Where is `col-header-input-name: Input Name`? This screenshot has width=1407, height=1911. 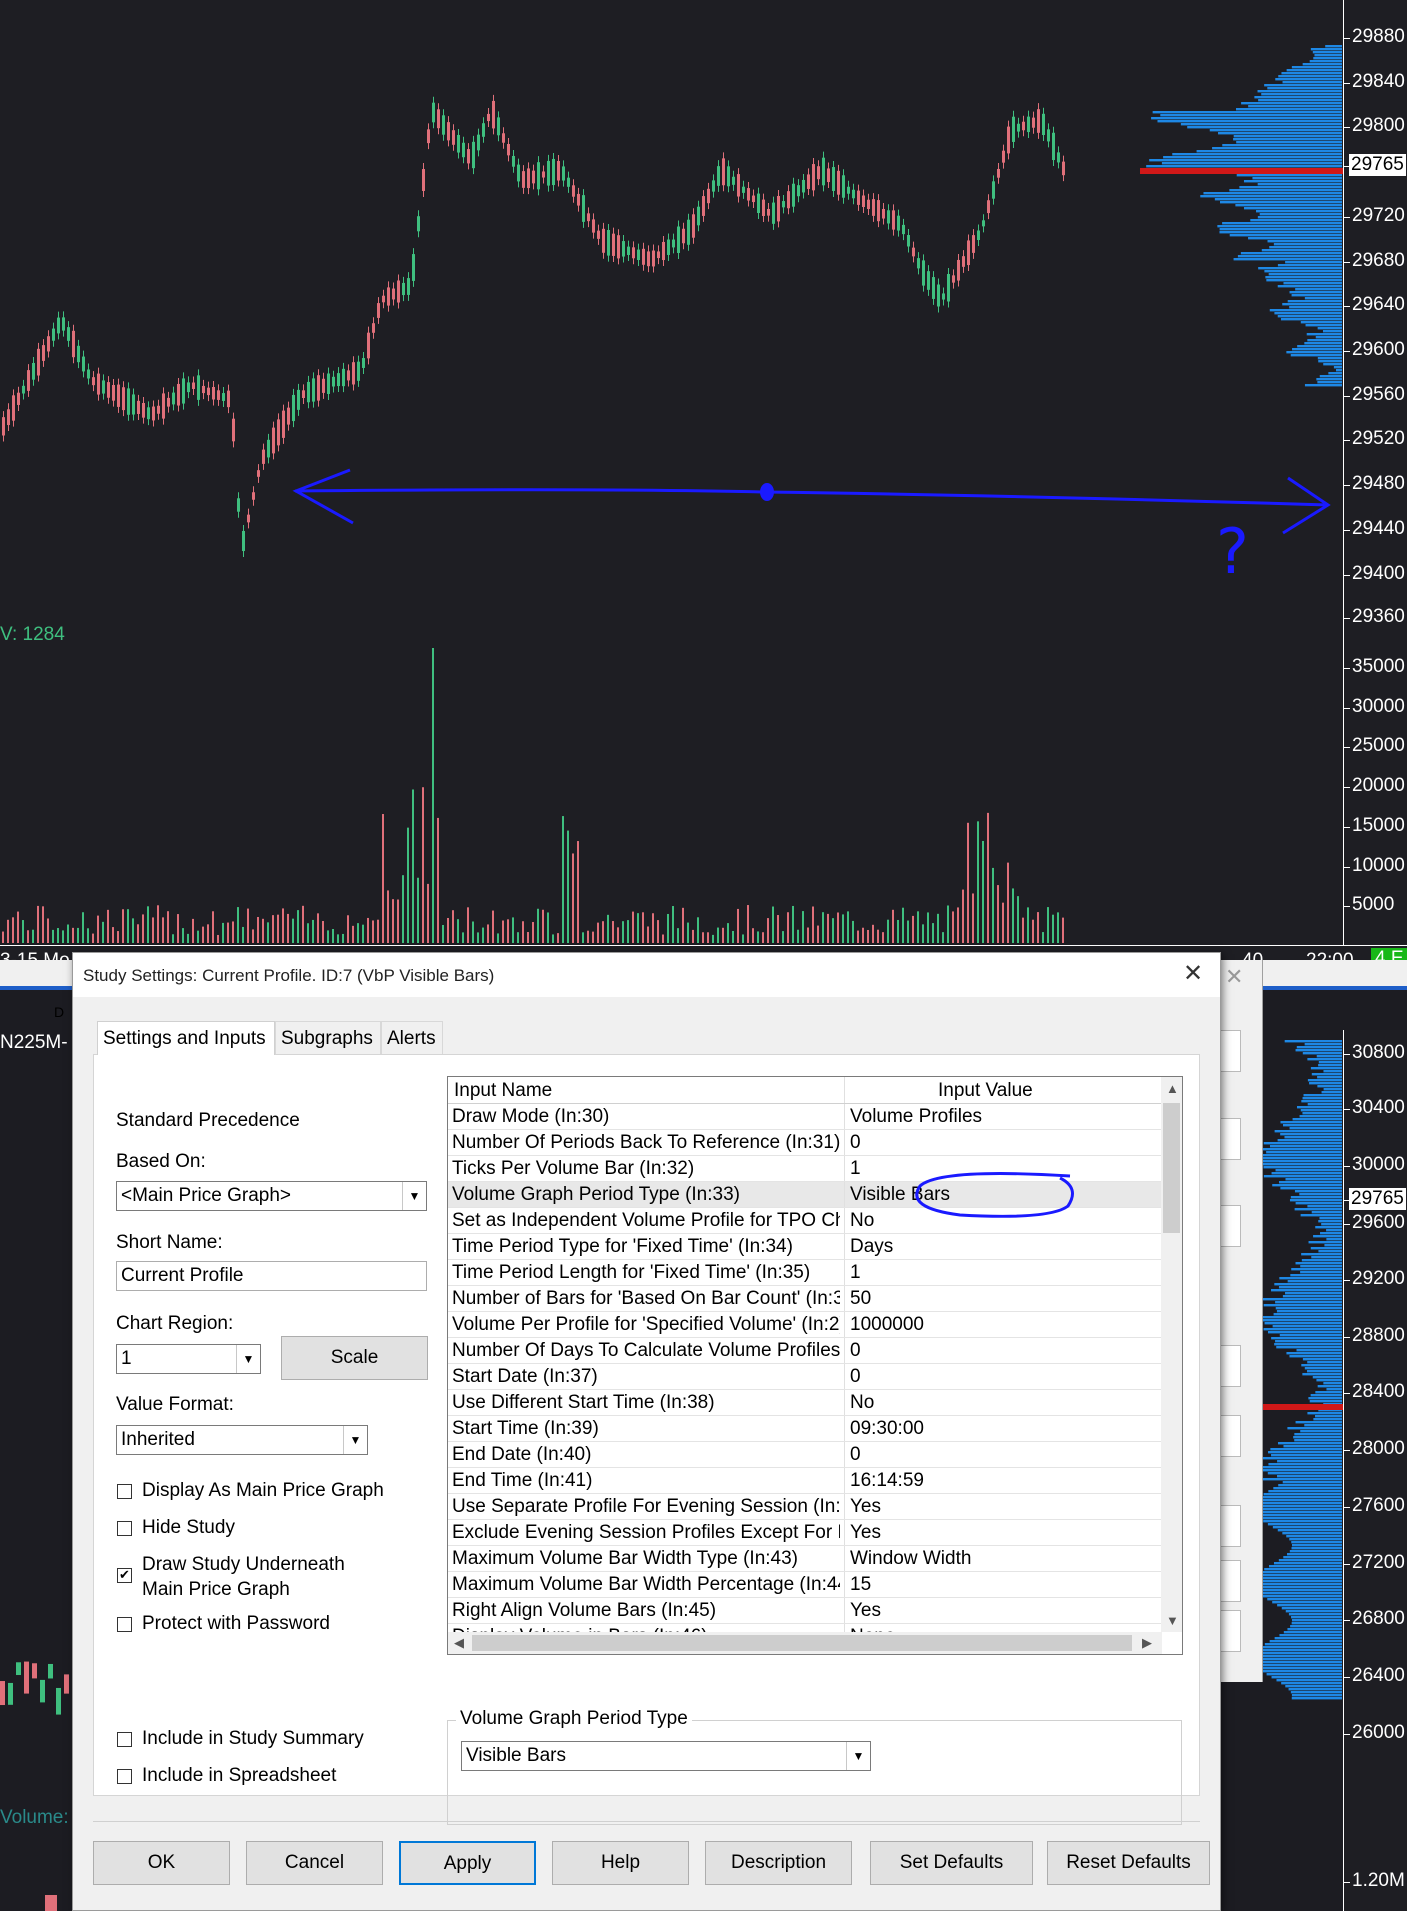 col-header-input-name: Input Name is located at coordinates (503, 1091).